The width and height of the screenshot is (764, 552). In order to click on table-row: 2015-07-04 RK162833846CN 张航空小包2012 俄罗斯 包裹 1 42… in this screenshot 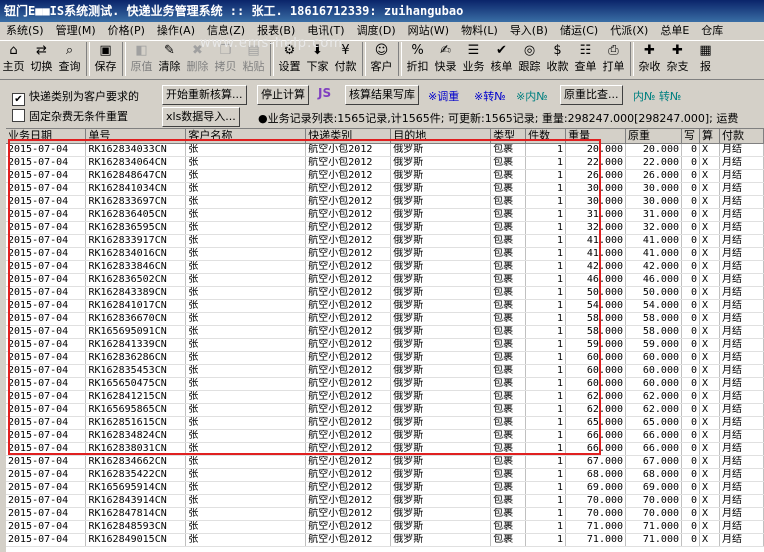, I will do `click(385, 267)`.